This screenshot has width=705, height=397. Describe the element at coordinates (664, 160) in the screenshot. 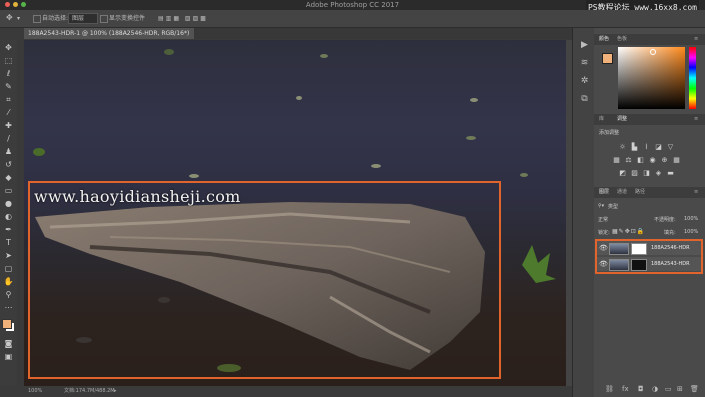

I see `channel-mixer-icon: ⊕` at that location.